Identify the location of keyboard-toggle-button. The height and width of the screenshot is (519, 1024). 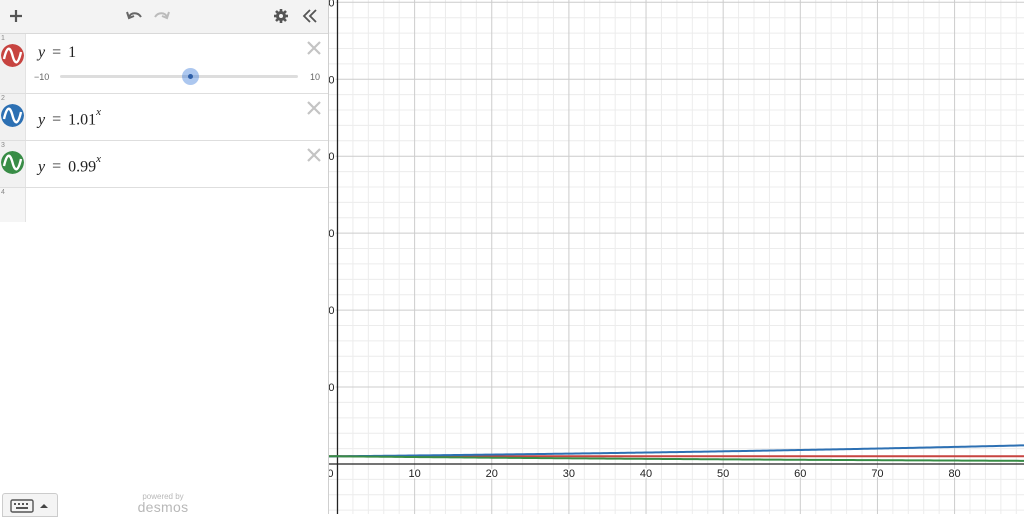
(30, 505).